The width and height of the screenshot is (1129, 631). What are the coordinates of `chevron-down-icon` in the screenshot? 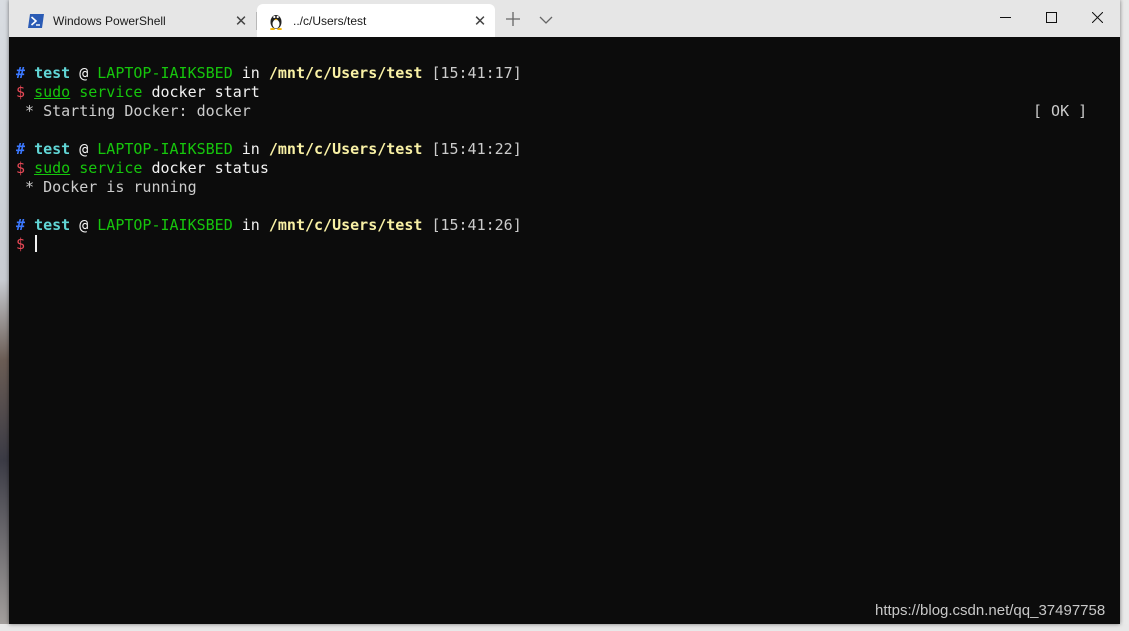 It's located at (546, 20).